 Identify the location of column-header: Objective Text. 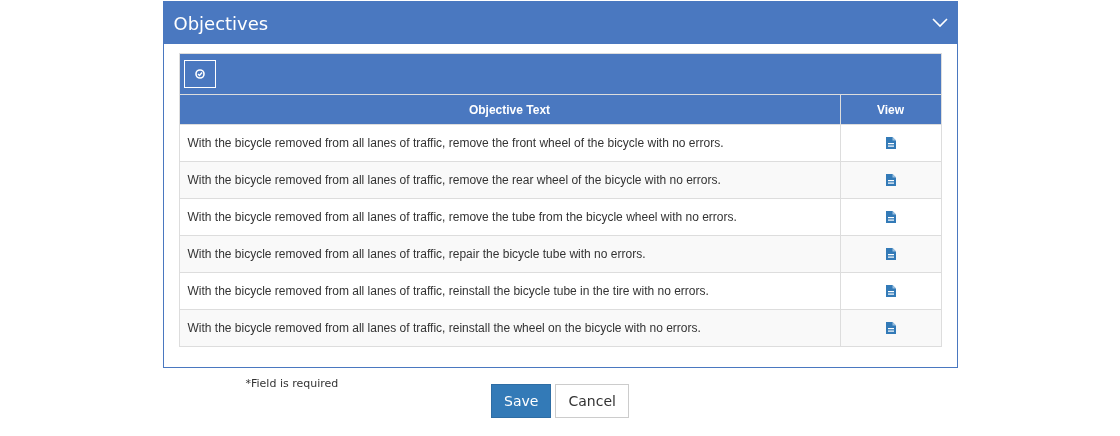
(510, 109).